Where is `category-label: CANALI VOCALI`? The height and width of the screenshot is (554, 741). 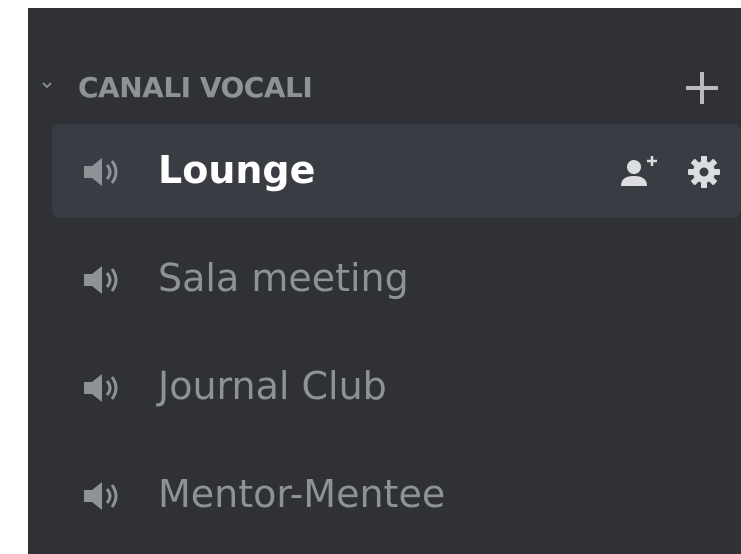
category-label: CANALI VOCALI is located at coordinates (195, 87).